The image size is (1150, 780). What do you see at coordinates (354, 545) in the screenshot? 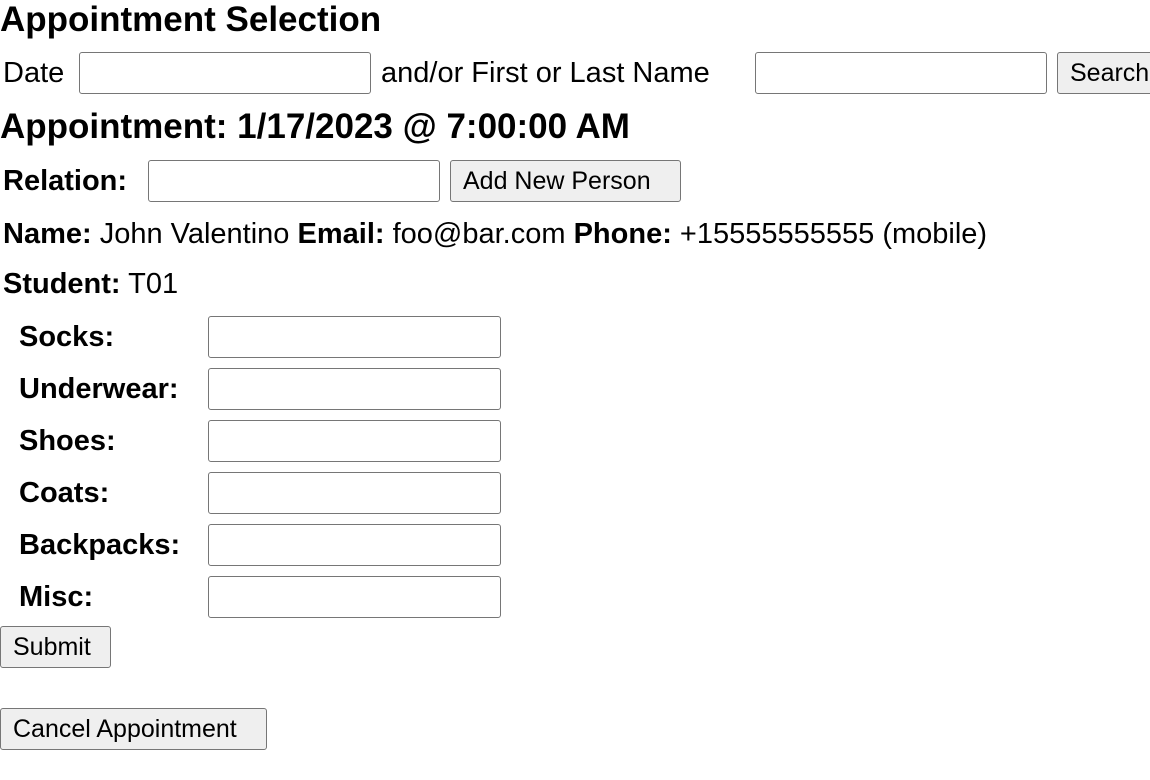
I see `backpacks-input` at bounding box center [354, 545].